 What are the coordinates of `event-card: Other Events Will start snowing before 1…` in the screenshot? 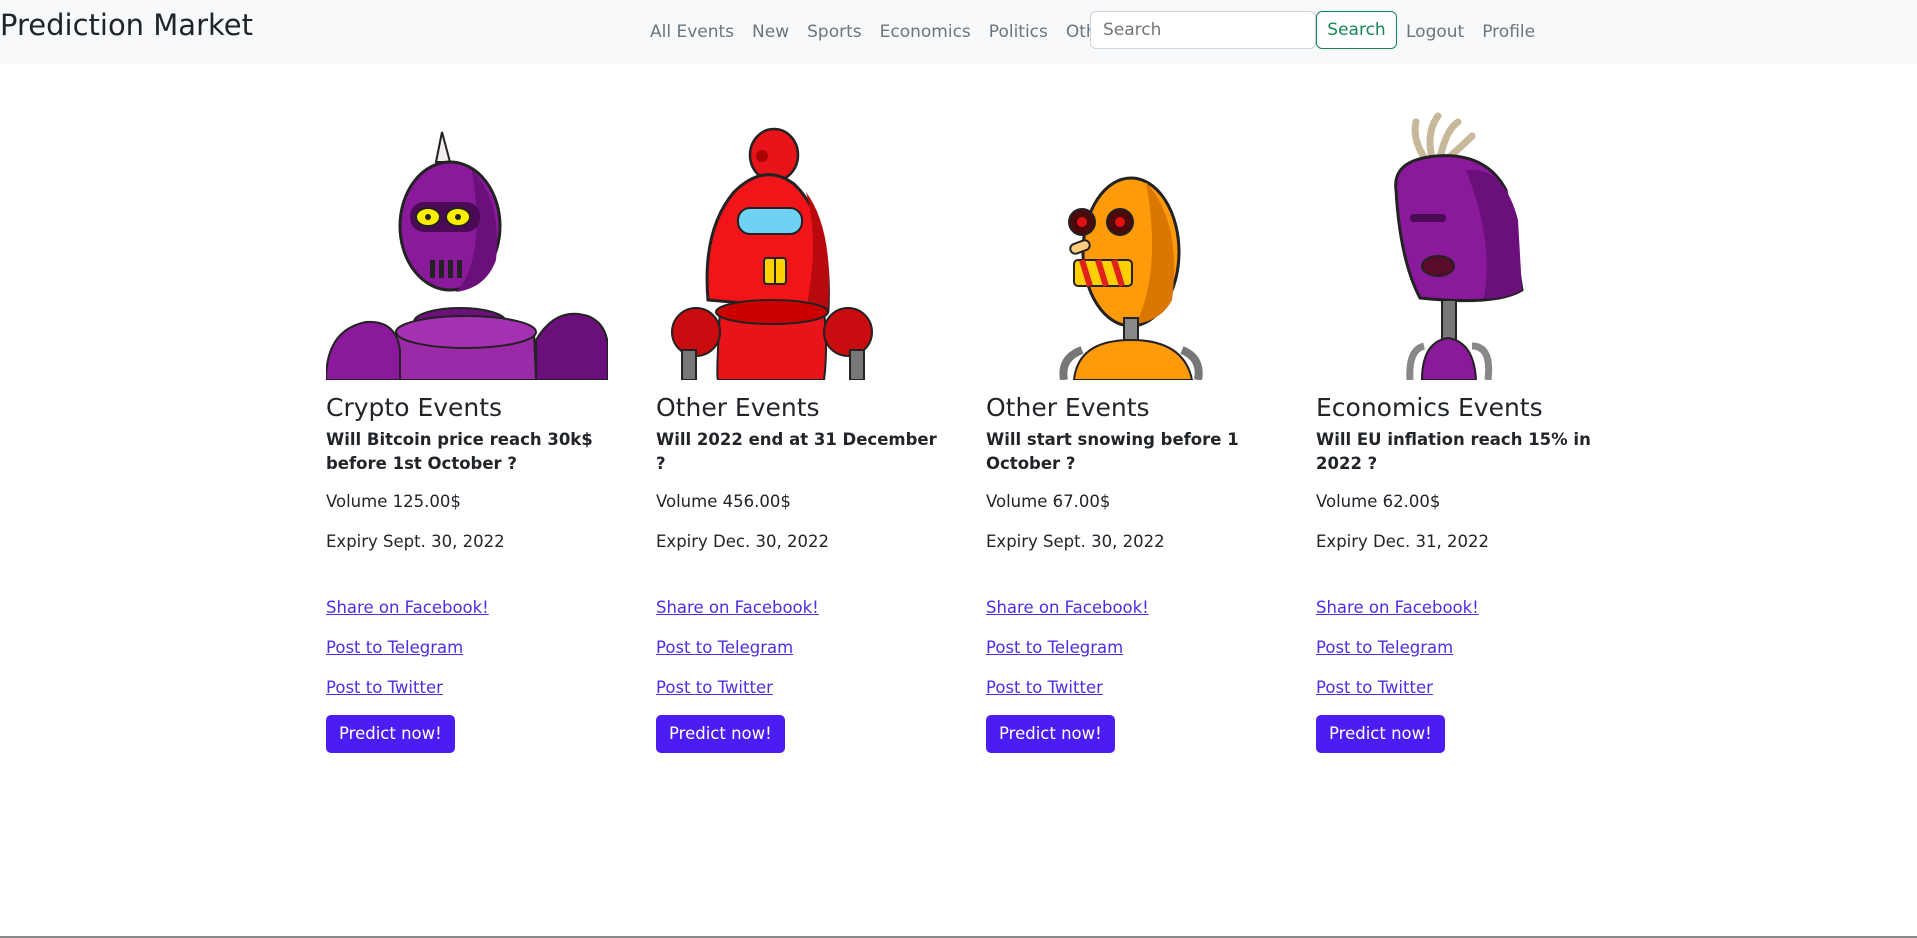 It's located at (1131, 431).